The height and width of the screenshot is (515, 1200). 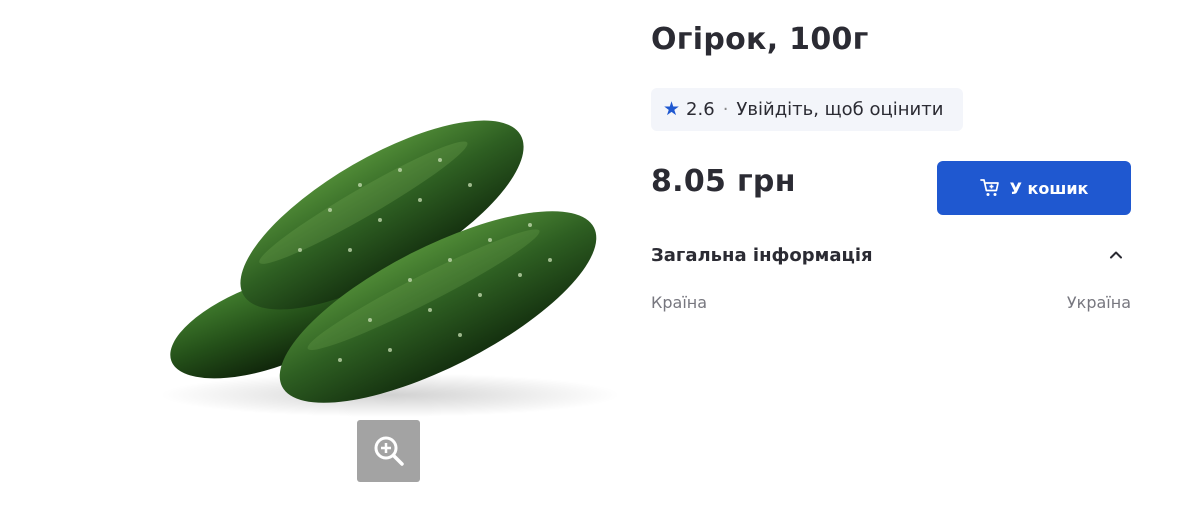 I want to click on cart-add-icon, so click(x=989, y=187).